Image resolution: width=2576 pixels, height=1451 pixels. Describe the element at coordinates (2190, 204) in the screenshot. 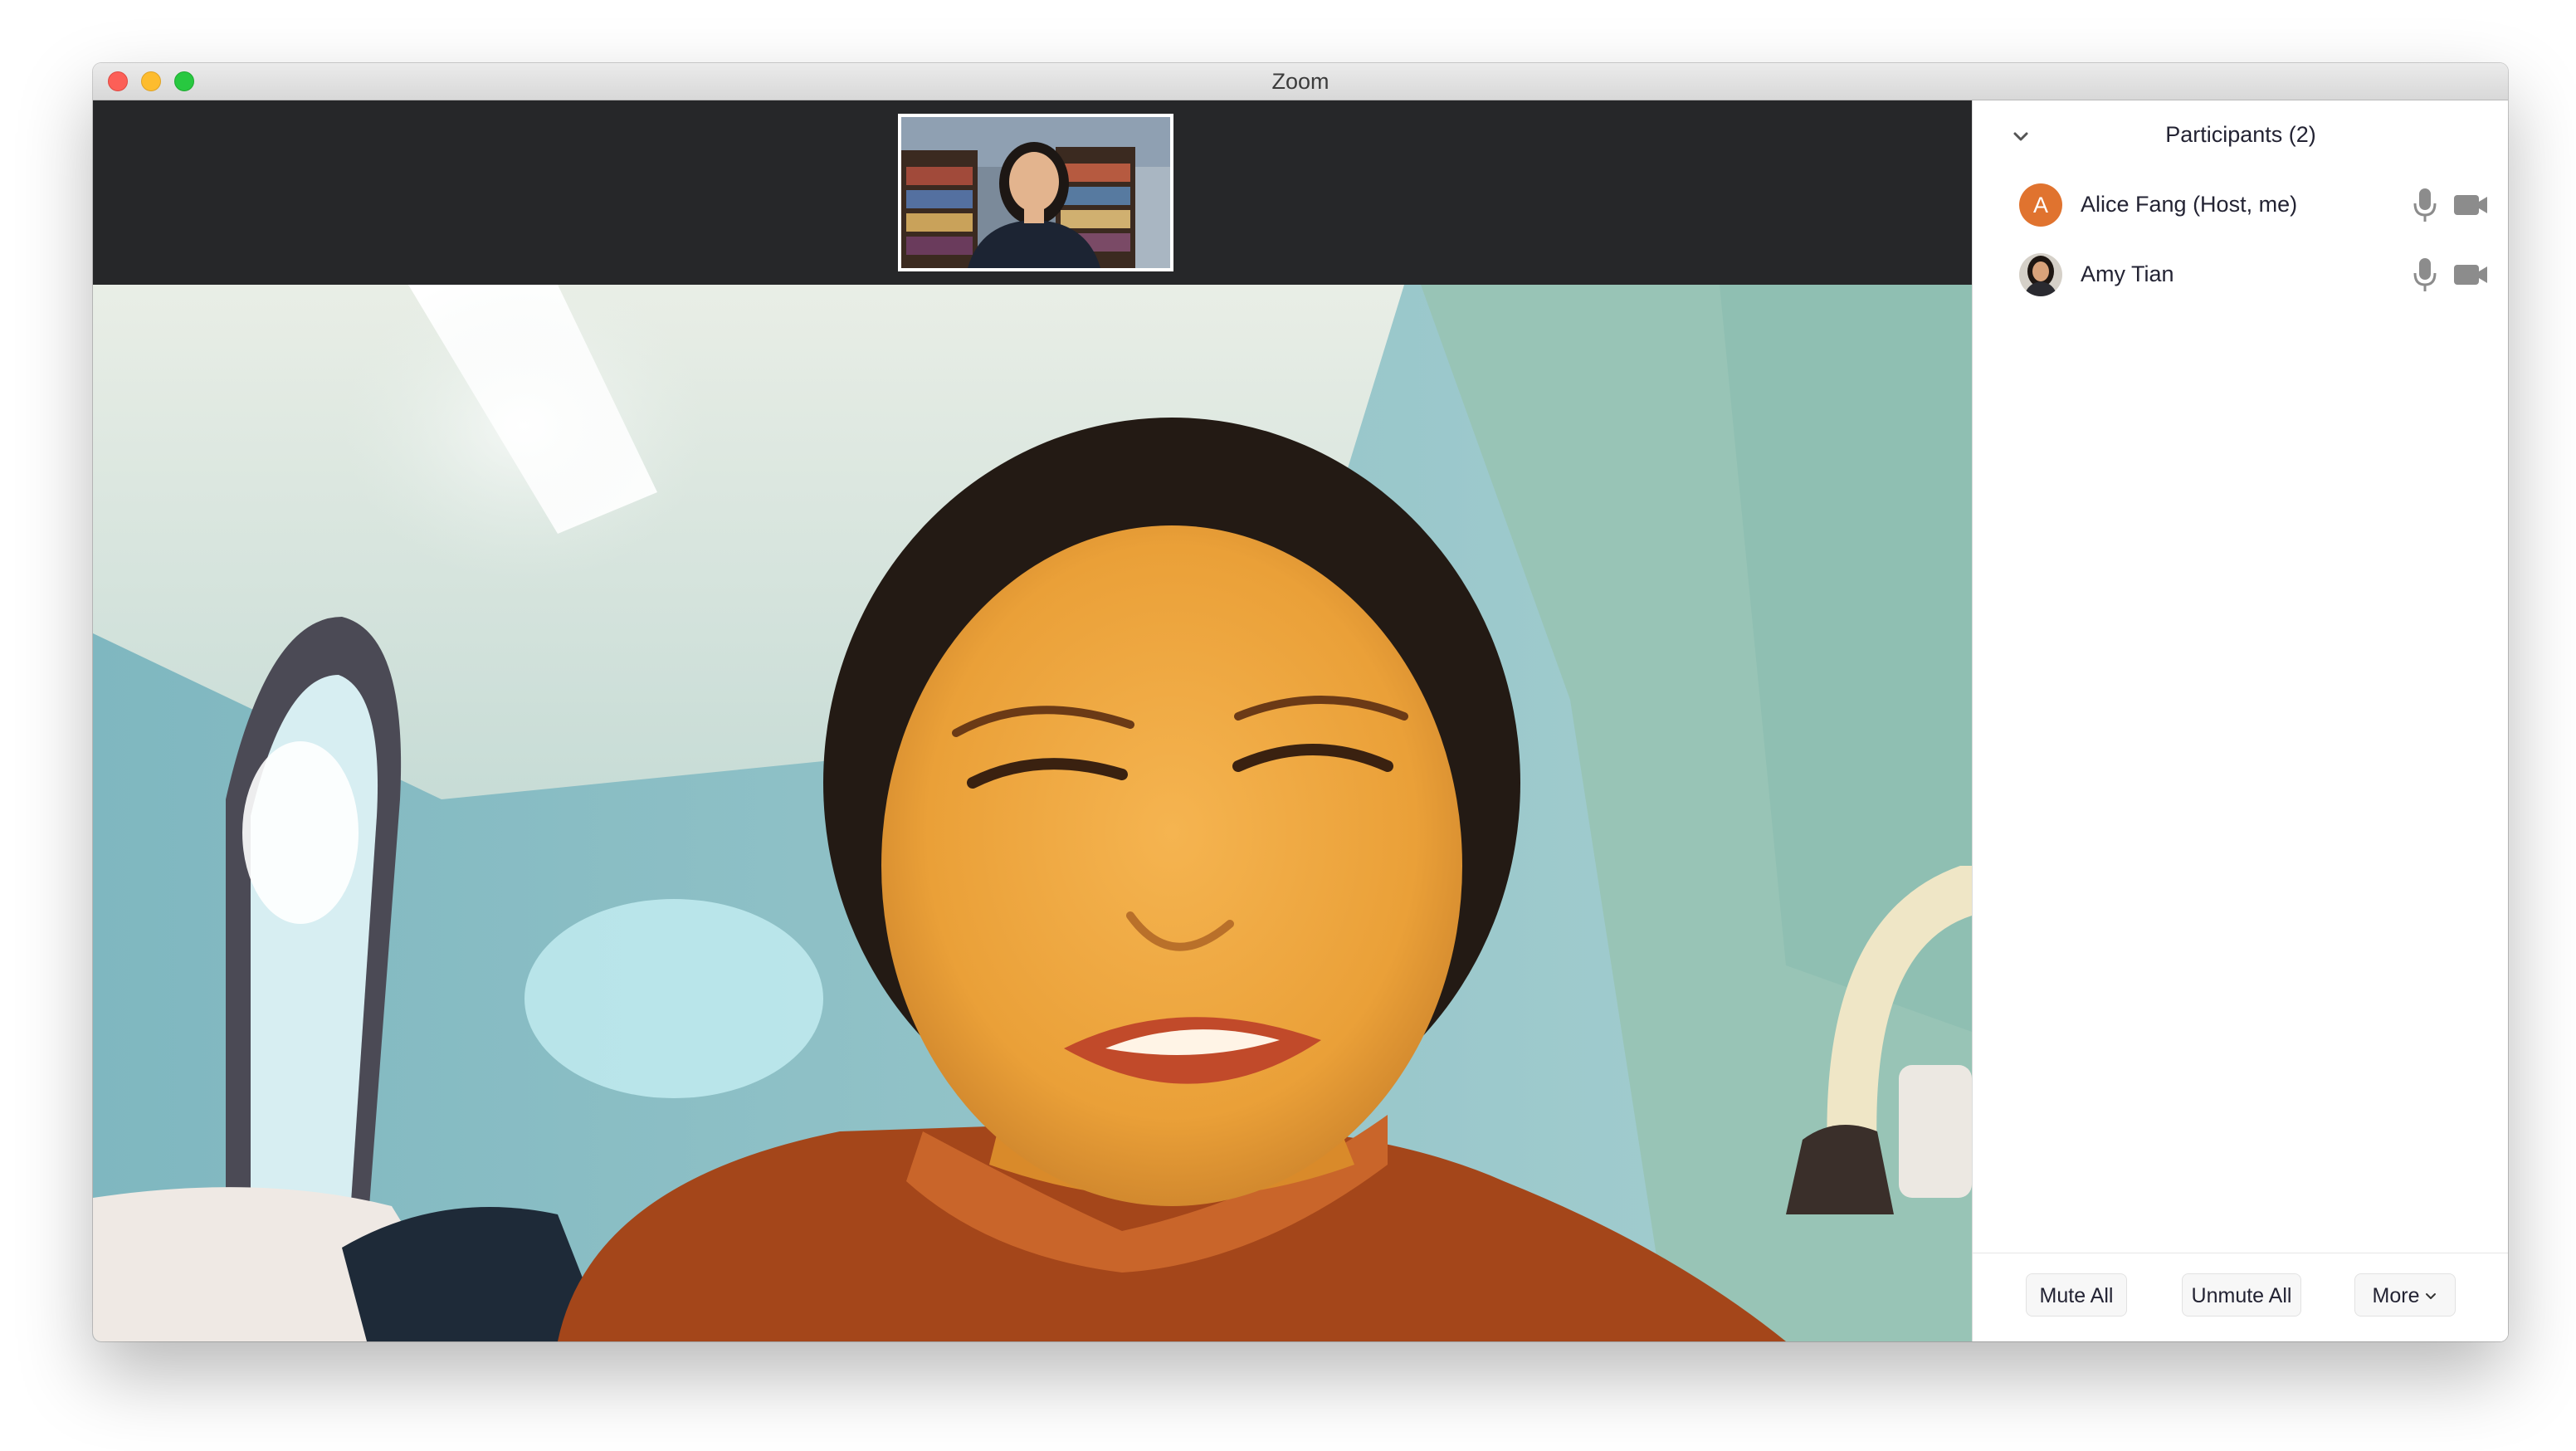

I see `participant-name: Alice Fang (Host, me)` at that location.